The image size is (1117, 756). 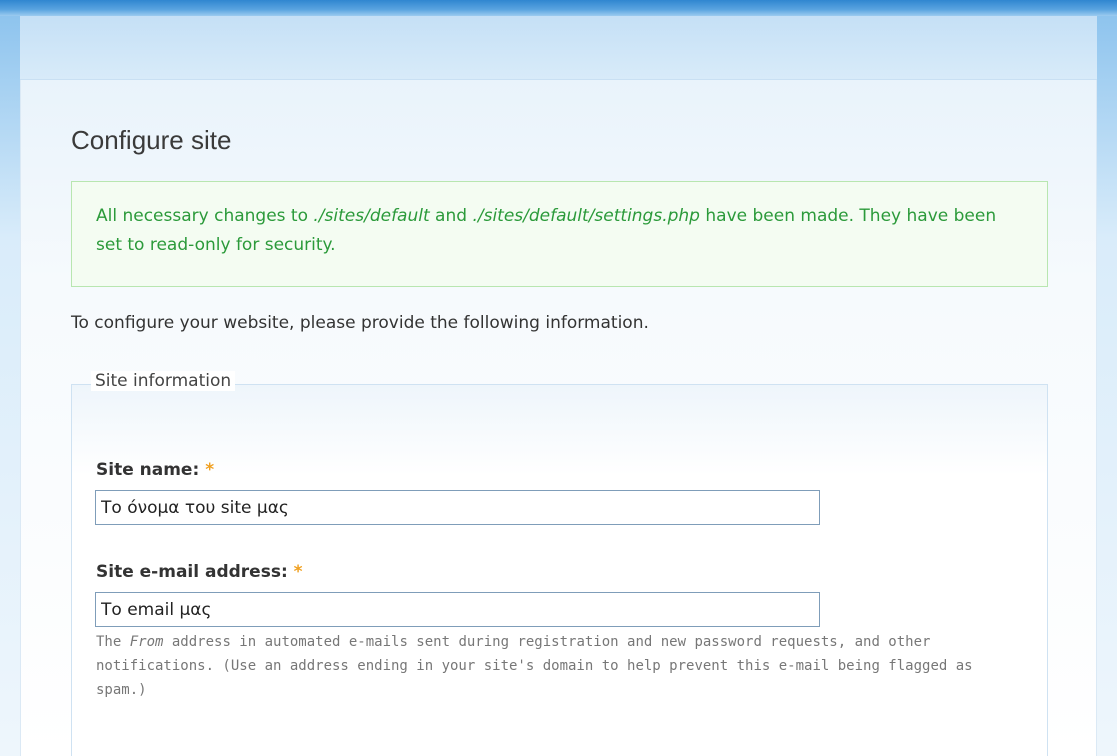 What do you see at coordinates (146, 642) in the screenshot?
I see `description-from: From` at bounding box center [146, 642].